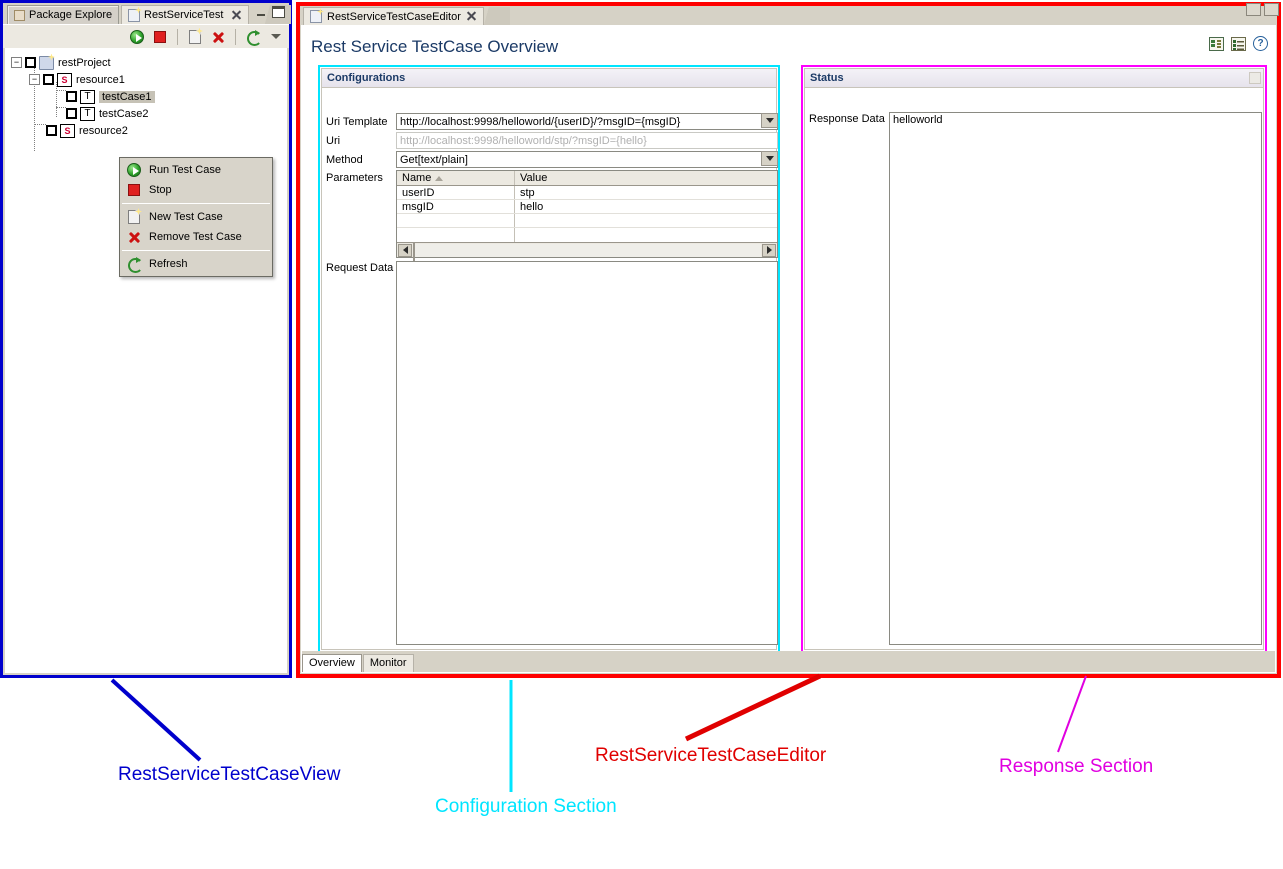 Image resolution: width=1283 pixels, height=869 pixels. Describe the element at coordinates (827, 78) in the screenshot. I see `status-section-title: Status` at that location.